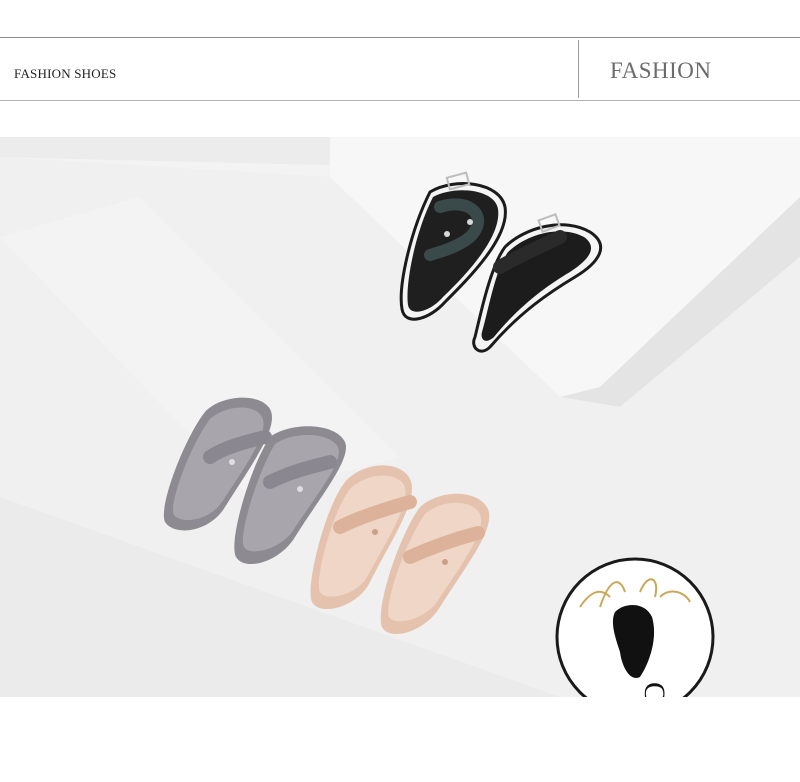 Image resolution: width=800 pixels, height=782 pixels. I want to click on section-title: FASHION SHOES, so click(65, 73).